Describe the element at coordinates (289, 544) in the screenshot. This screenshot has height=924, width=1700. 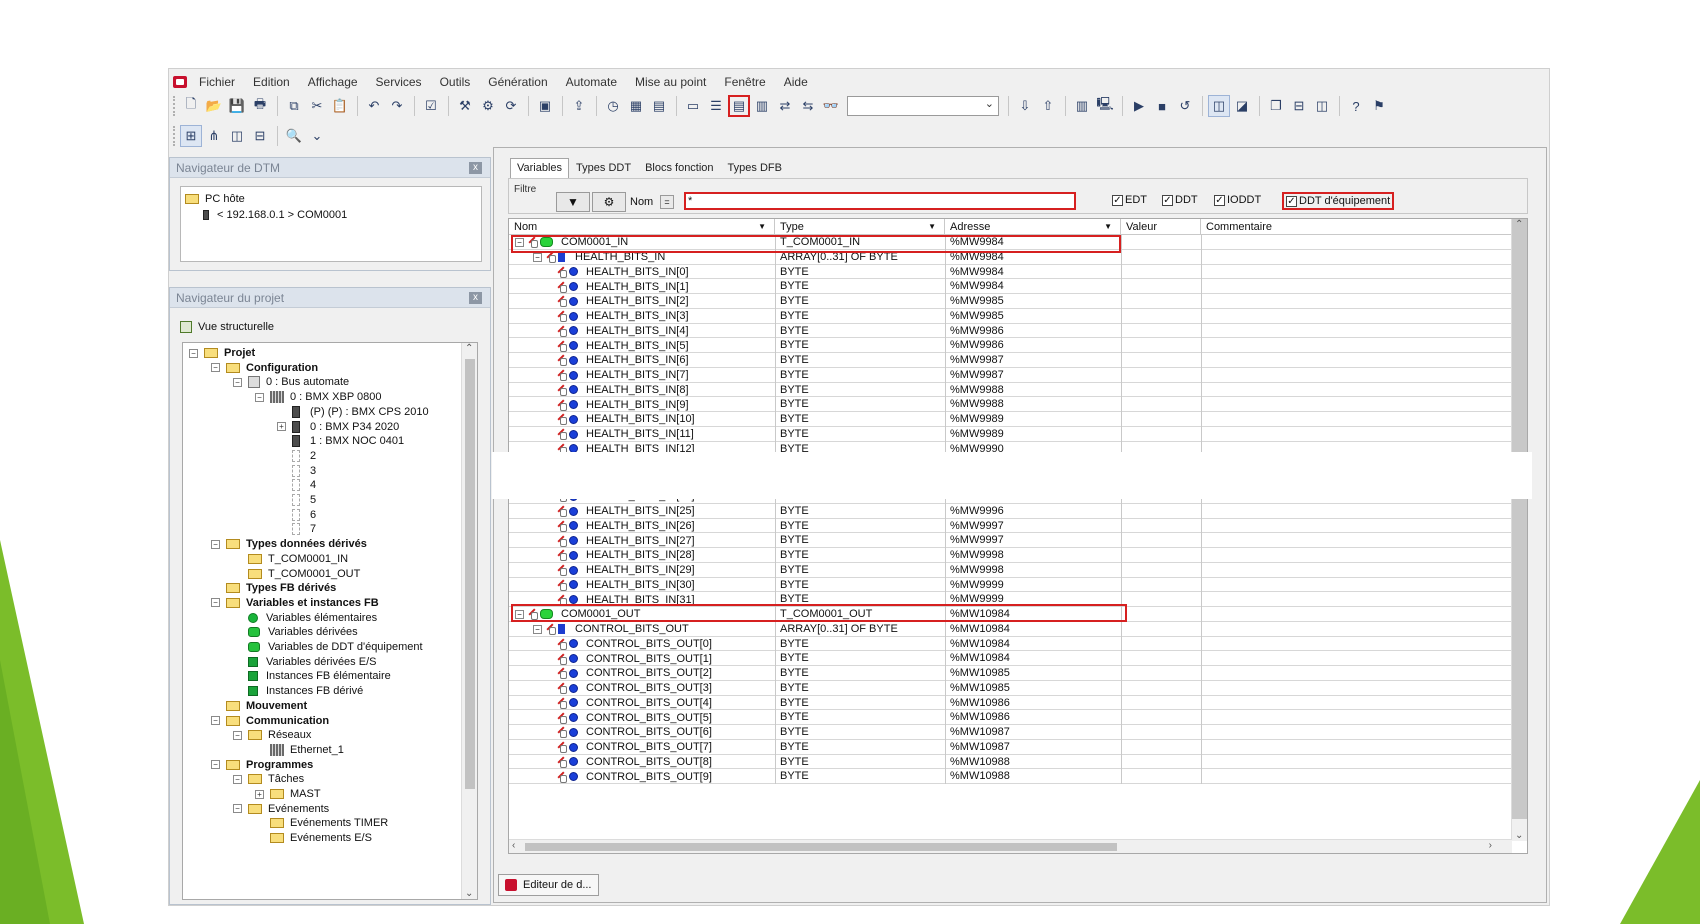
I see `project-tree-item: − Types données dérivés` at that location.